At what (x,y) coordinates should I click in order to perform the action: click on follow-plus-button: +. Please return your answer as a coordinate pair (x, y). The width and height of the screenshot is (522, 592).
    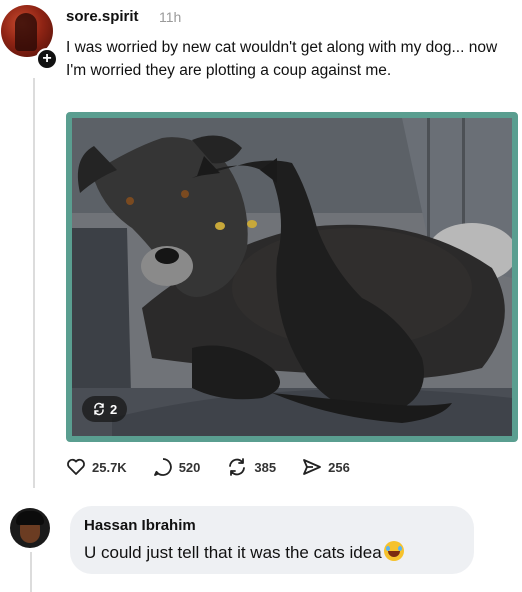
    Looking at the image, I should click on (47, 59).